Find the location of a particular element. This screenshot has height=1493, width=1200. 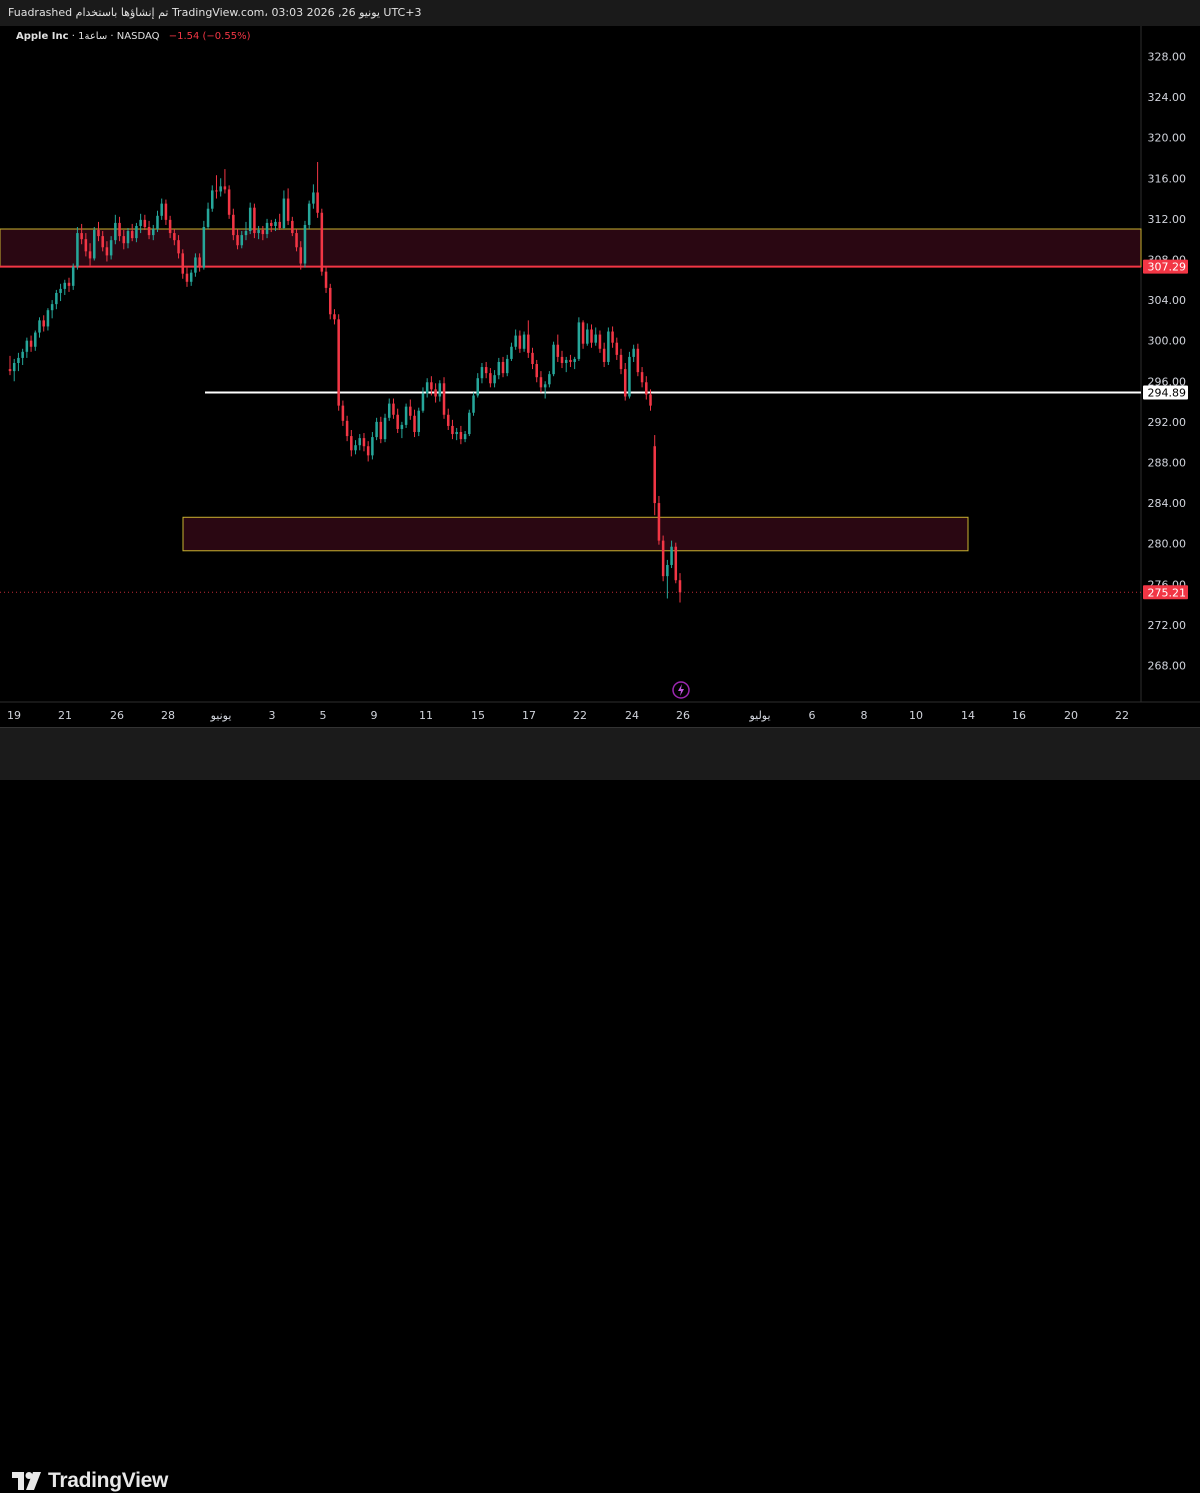

price-tick-label: 316.00 is located at coordinates (1167, 178).